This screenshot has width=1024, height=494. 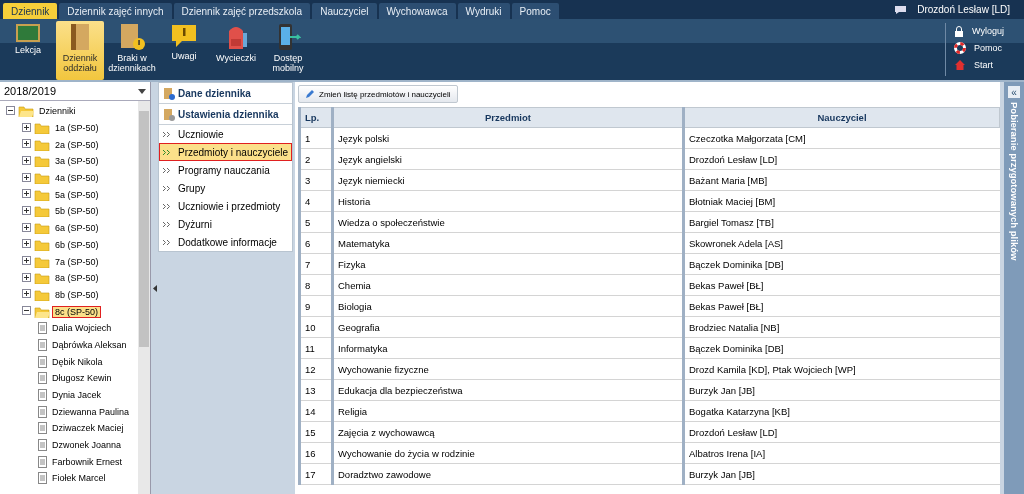 I want to click on ribbon-button: Dostęp mobilny, so click(x=288, y=50).